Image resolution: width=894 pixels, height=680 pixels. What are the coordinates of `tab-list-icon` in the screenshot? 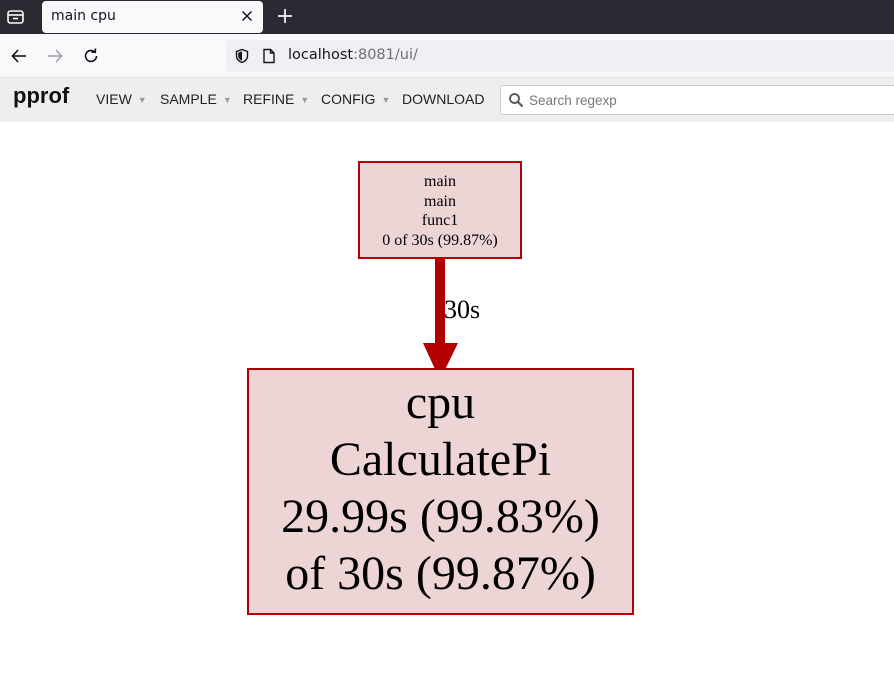 It's located at (16, 17).